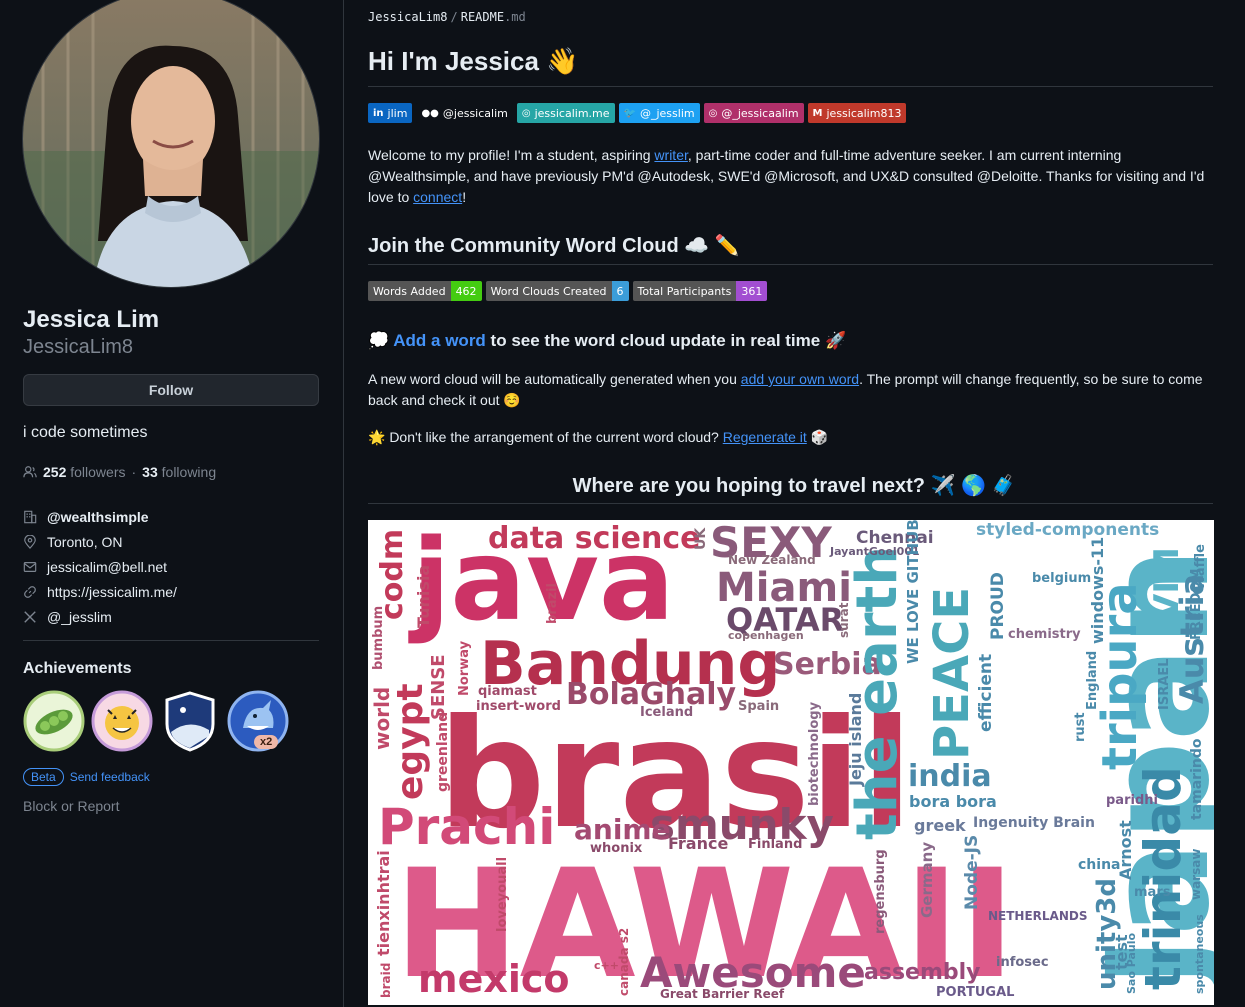 Image resolution: width=1245 pixels, height=1007 pixels. What do you see at coordinates (864, 113) in the screenshot?
I see `social-badge-label: jessicalim813` at bounding box center [864, 113].